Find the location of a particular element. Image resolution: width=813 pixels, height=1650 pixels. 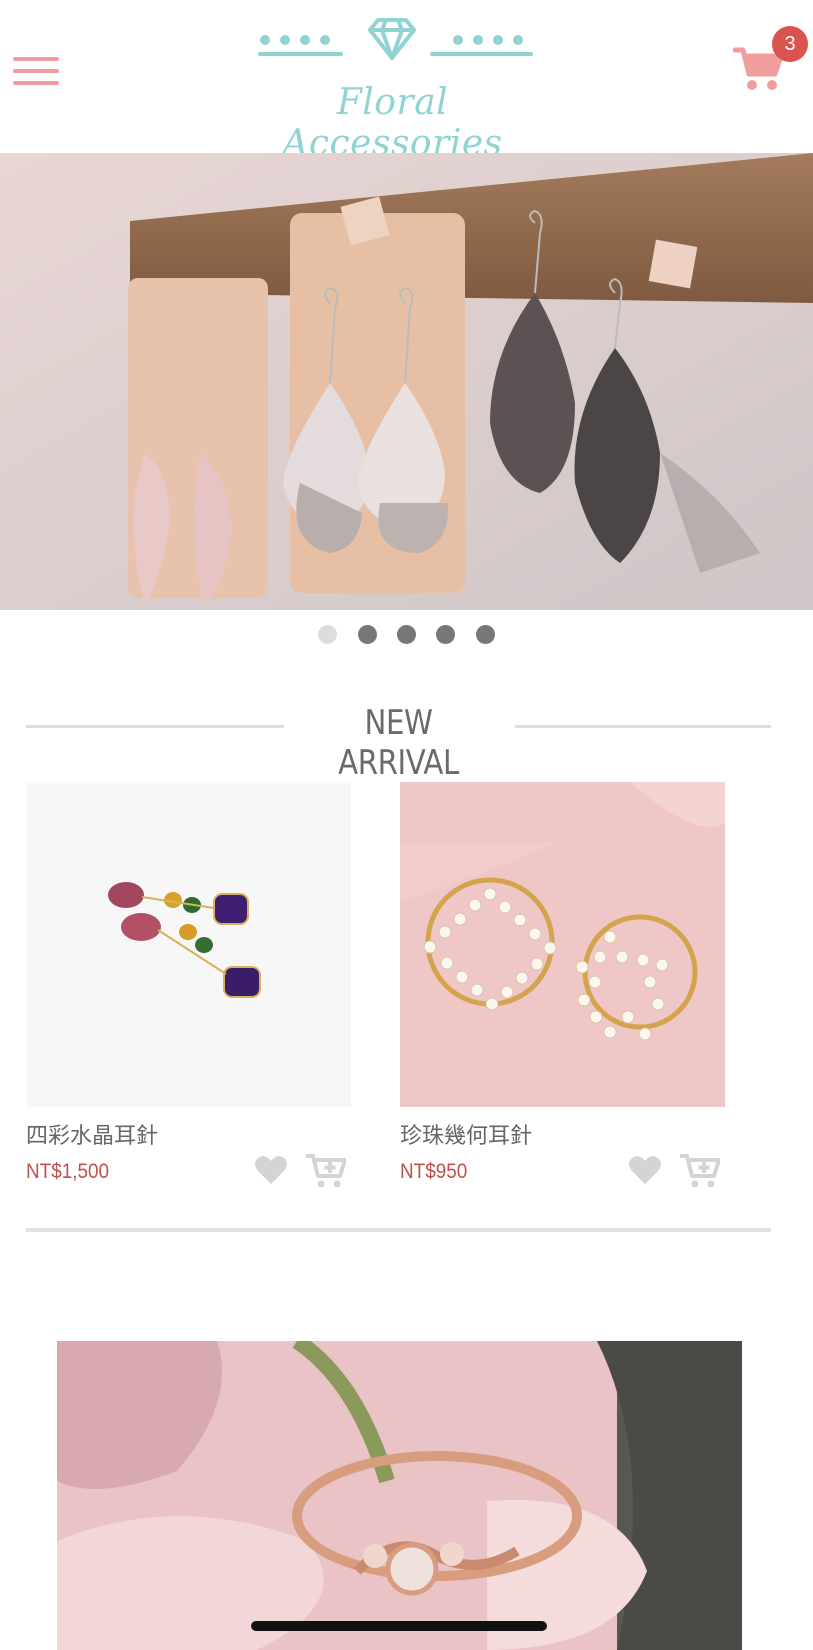

new-arrival-header: NEW ARRIVAL is located at coordinates (398, 743).